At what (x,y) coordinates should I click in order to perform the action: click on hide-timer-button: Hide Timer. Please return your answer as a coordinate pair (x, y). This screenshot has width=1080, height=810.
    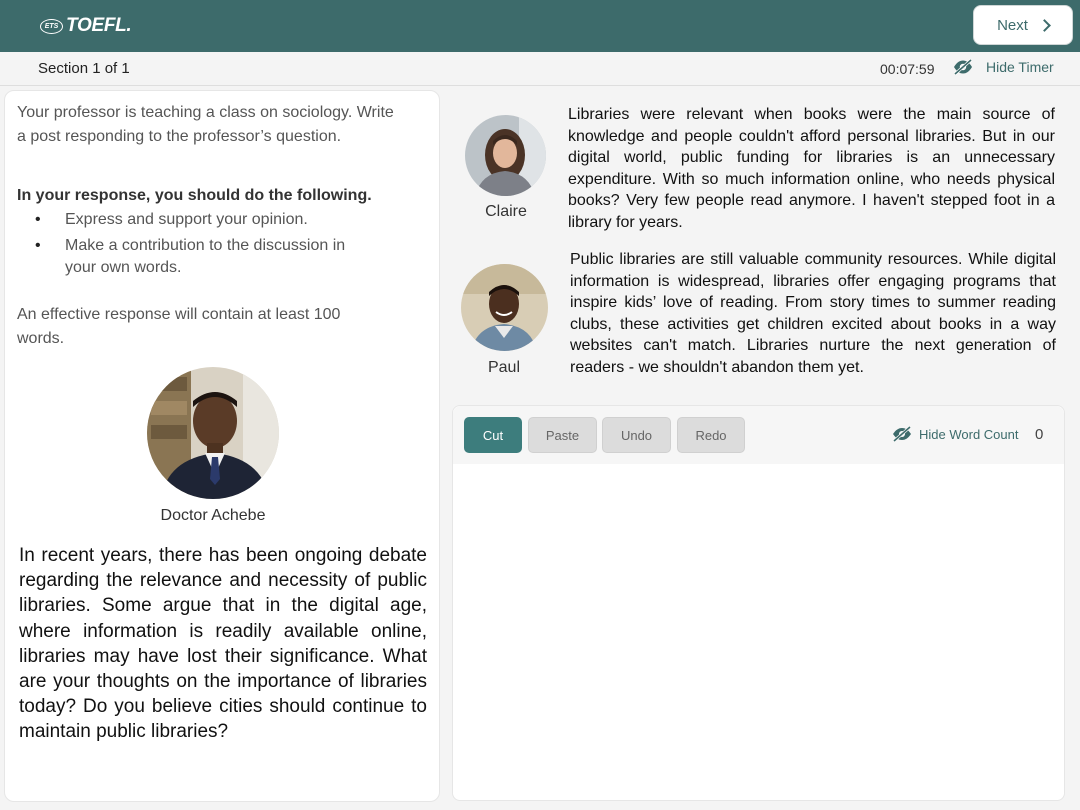
    Looking at the image, I should click on (1003, 67).